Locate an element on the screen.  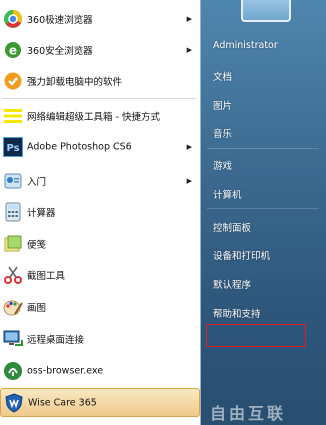
svg-text: e is located at coordinates (13, 51).